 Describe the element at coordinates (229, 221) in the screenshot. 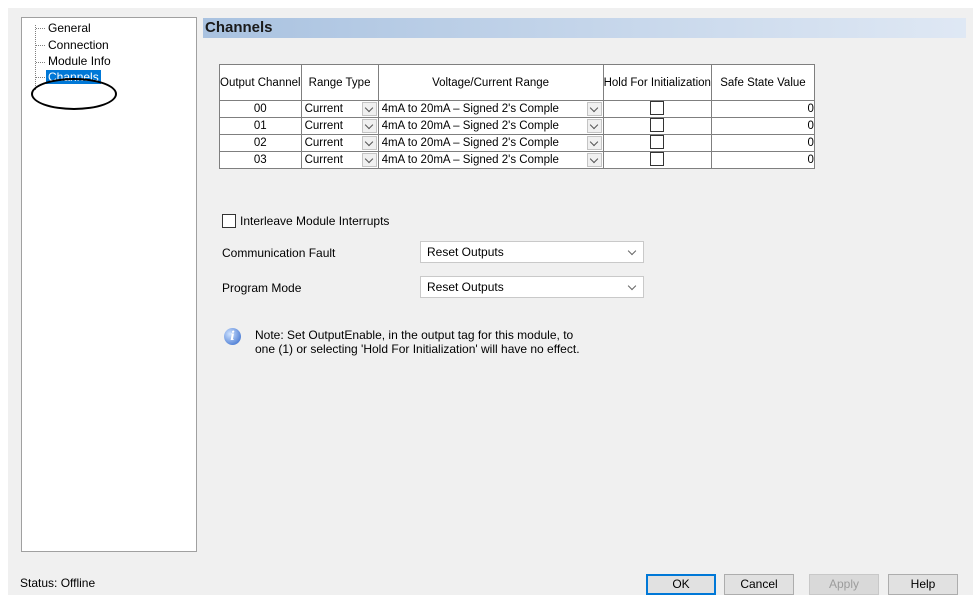

I see `interleave-checkbox` at that location.